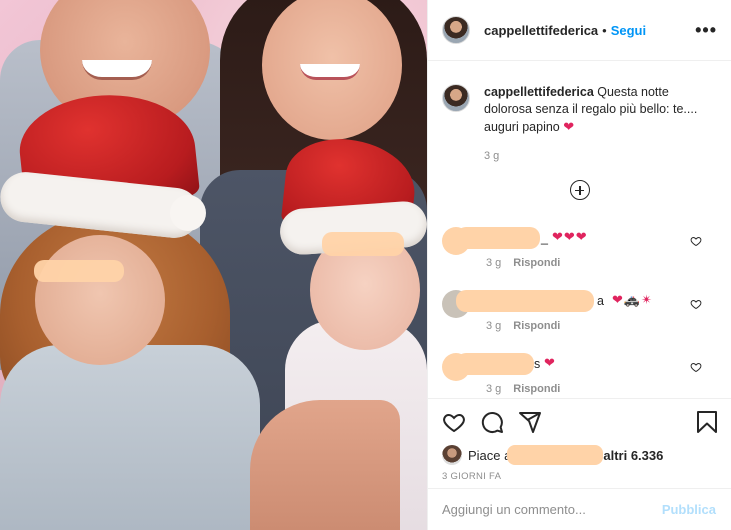  Describe the element at coordinates (492, 422) in the screenshot. I see `comment-icon` at that location.